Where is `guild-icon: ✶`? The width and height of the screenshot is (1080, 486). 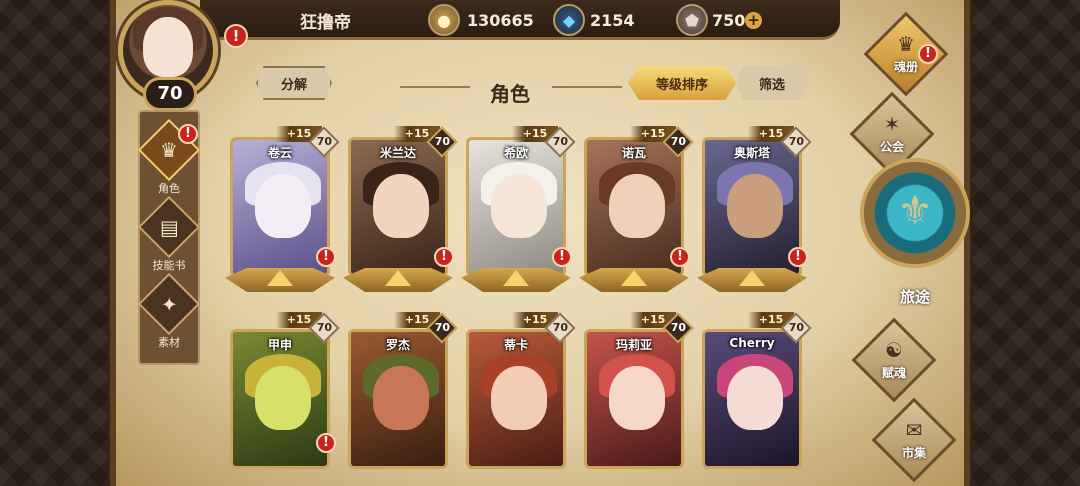 guild-icon: ✶ is located at coordinates (892, 124).